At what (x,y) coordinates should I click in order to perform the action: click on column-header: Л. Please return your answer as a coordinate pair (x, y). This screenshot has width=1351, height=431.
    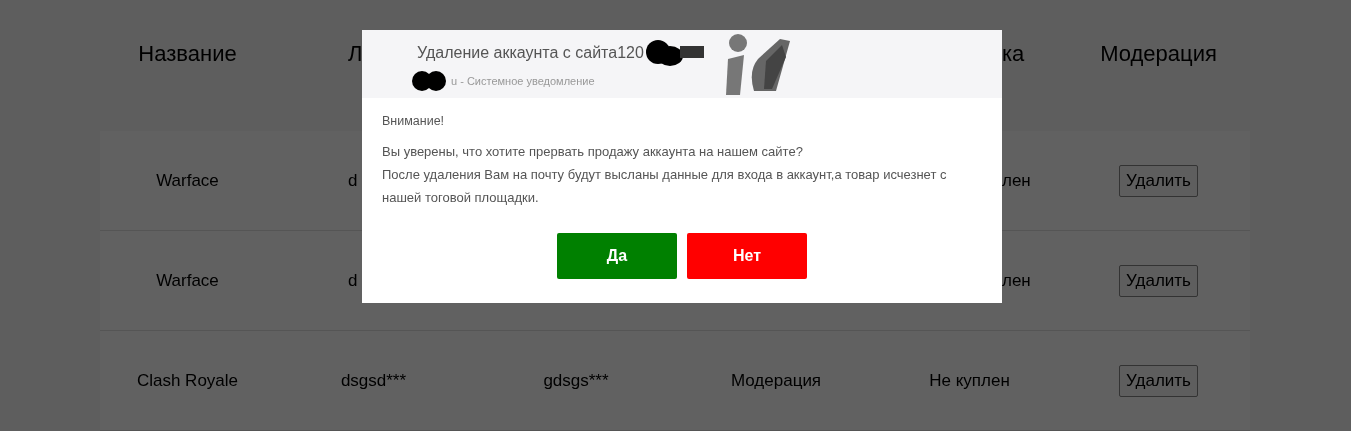
    Looking at the image, I should click on (355, 54).